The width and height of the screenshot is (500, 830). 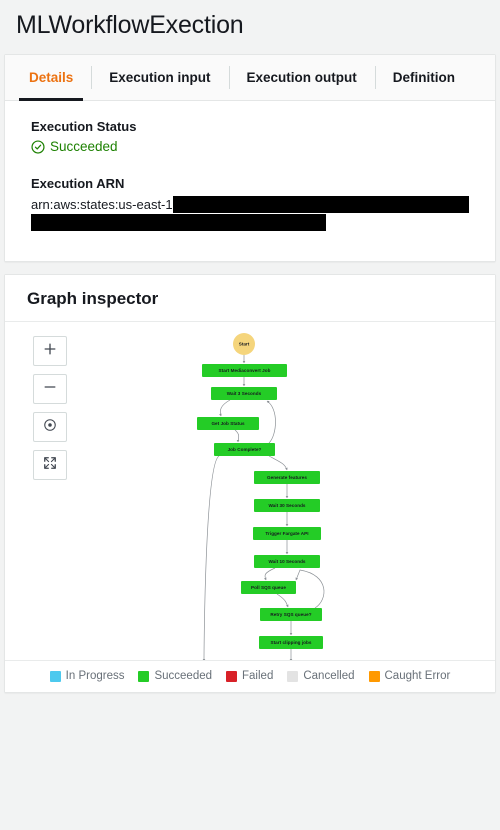 What do you see at coordinates (93, 298) in the screenshot?
I see `graph-inspector-title: Graph inspector` at bounding box center [93, 298].